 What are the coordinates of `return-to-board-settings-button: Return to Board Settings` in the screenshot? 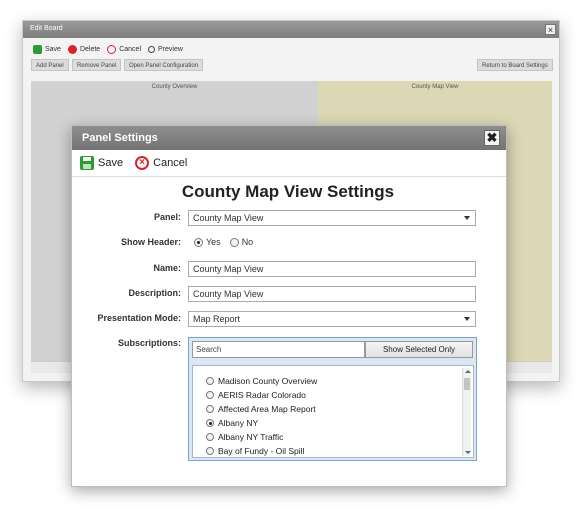 It's located at (515, 65).